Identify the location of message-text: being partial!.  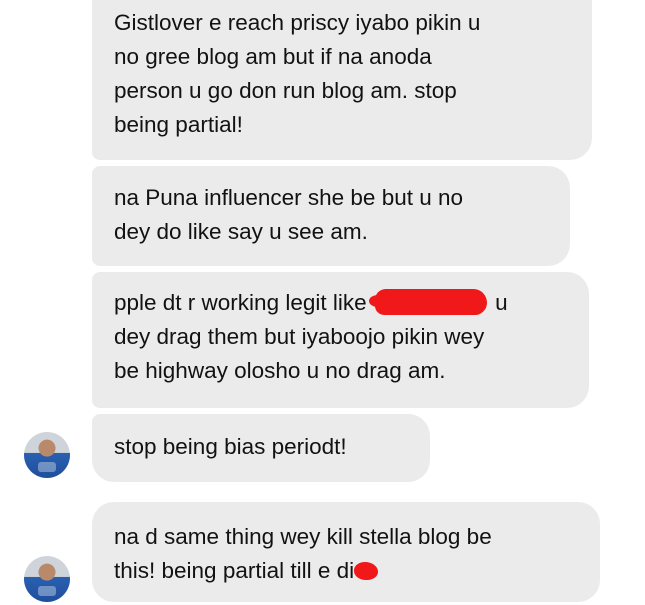
(178, 124).